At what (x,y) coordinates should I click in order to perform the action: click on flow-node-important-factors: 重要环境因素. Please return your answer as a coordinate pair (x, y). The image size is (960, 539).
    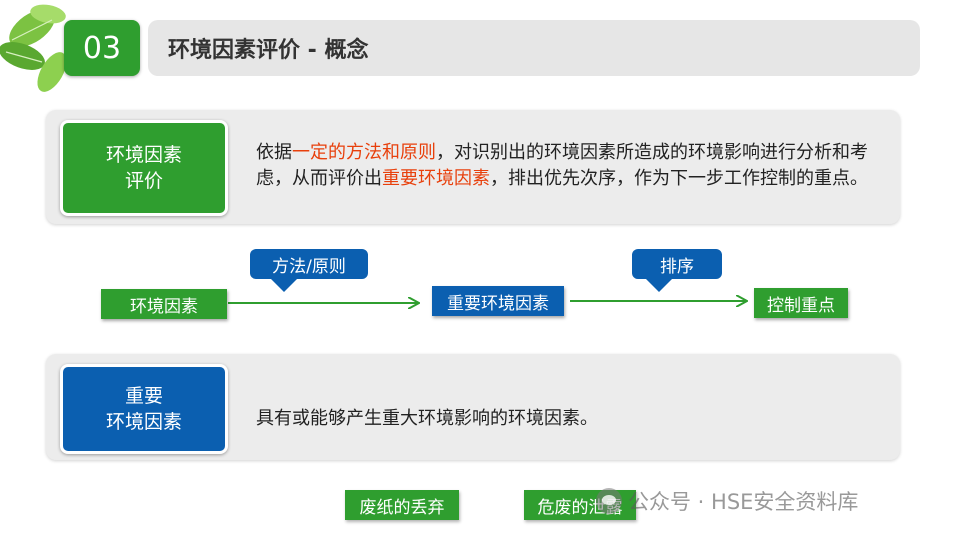
    Looking at the image, I should click on (498, 301).